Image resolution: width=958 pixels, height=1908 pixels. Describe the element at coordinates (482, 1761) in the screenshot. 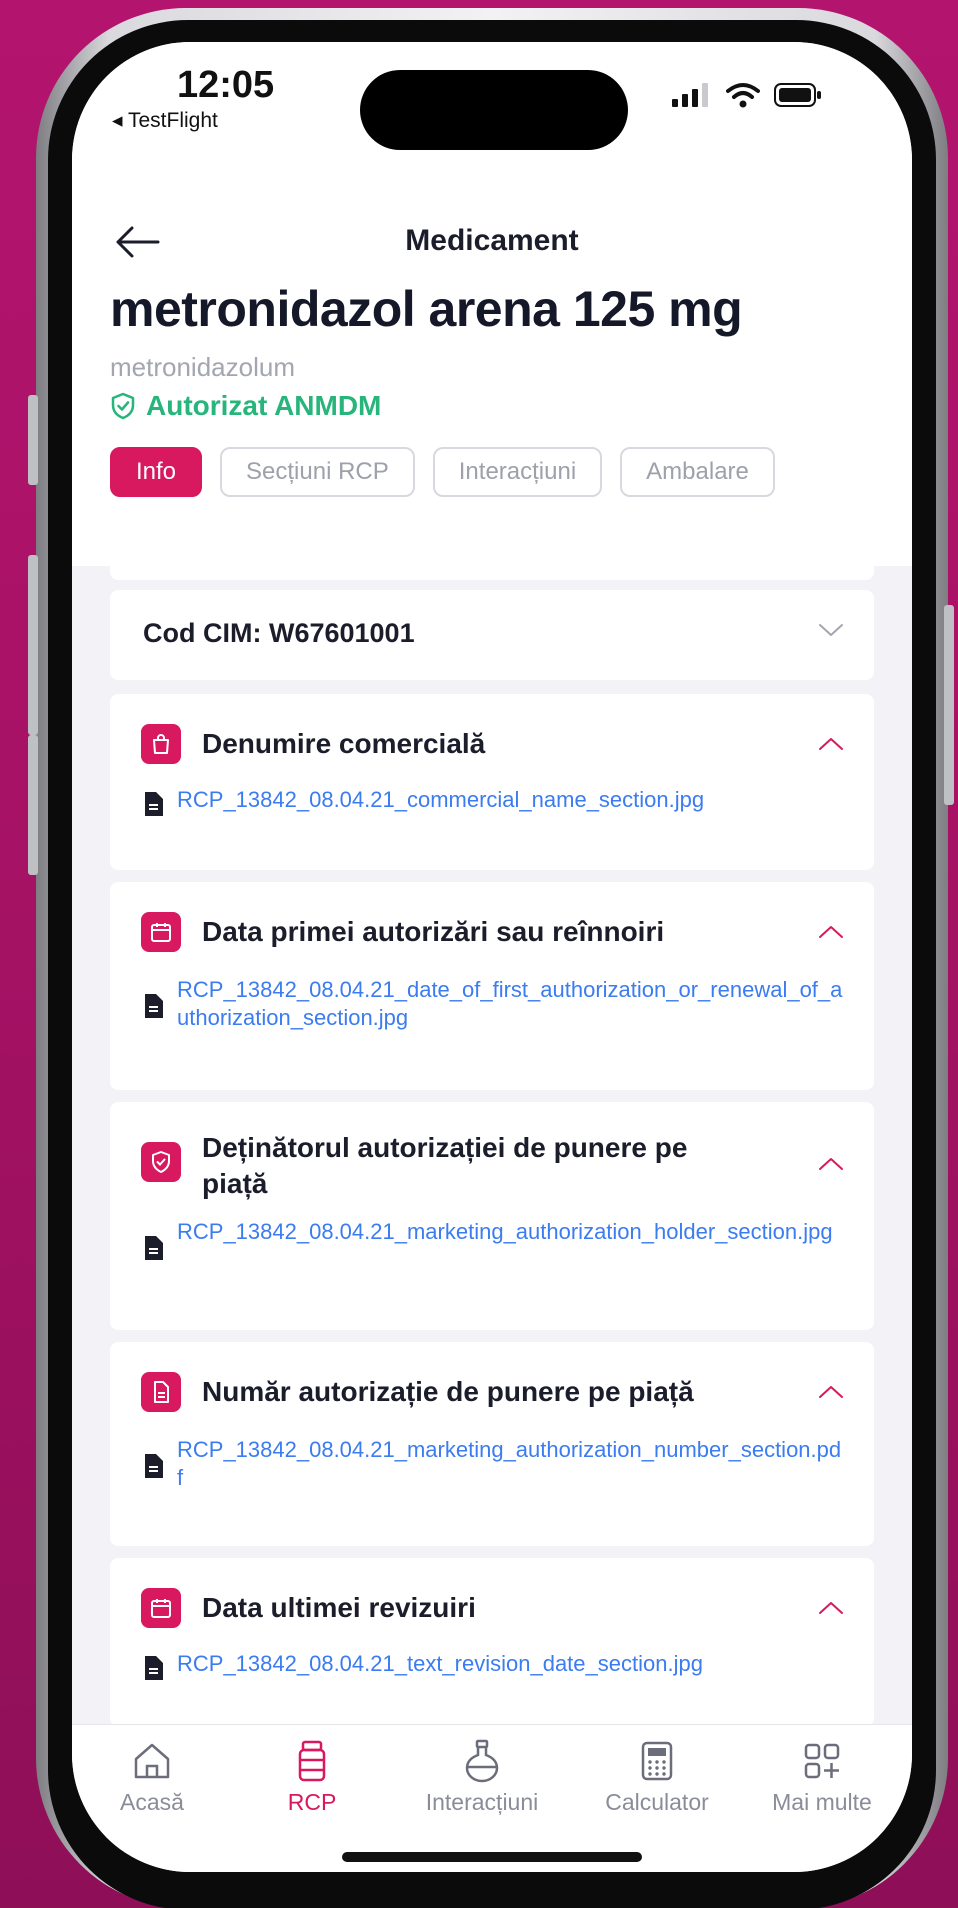

I see `flask-icon` at that location.